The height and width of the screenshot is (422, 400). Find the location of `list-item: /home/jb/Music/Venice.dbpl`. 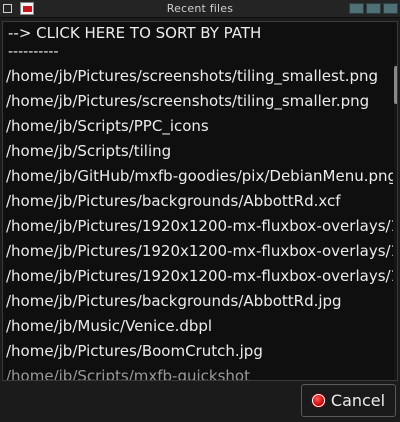

list-item: /home/jb/Music/Venice.dbpl is located at coordinates (109, 326).